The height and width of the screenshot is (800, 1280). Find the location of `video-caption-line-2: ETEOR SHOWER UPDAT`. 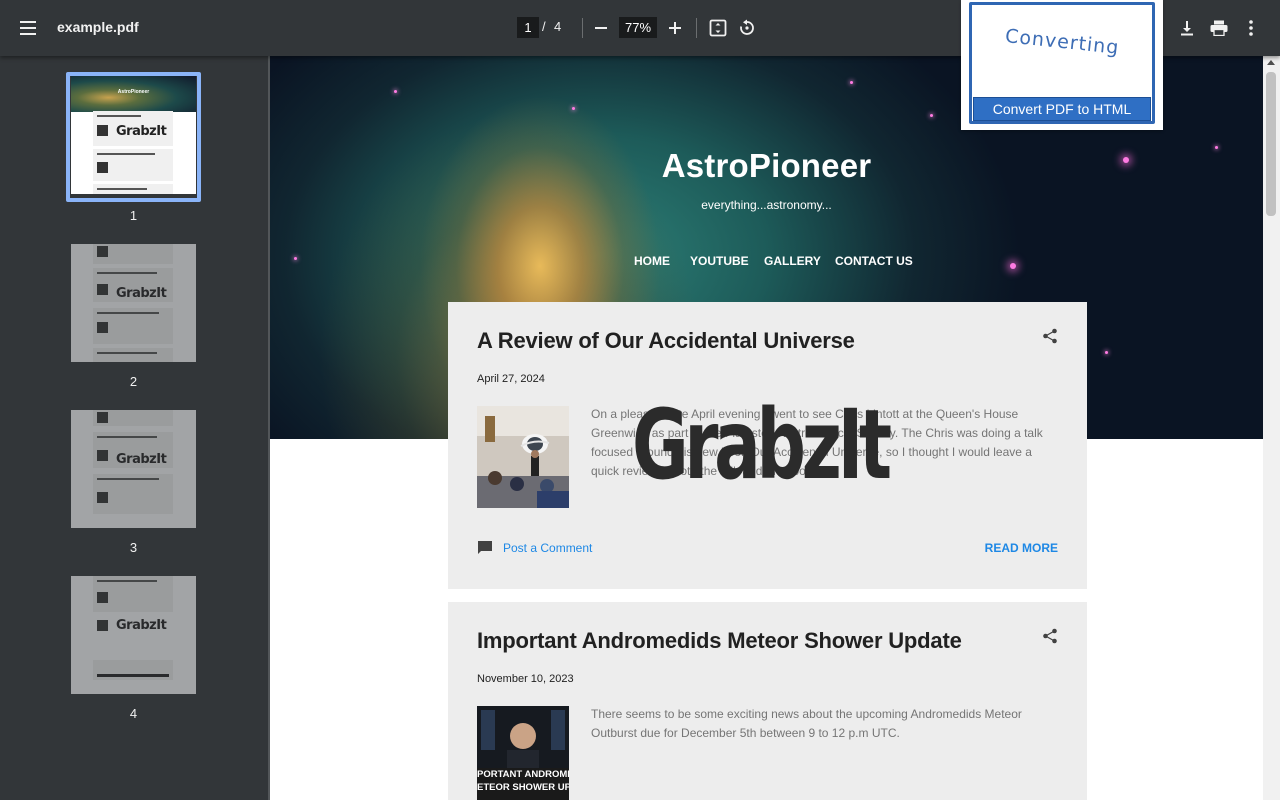

video-caption-line-2: ETEOR SHOWER UPDAT is located at coordinates (523, 787).